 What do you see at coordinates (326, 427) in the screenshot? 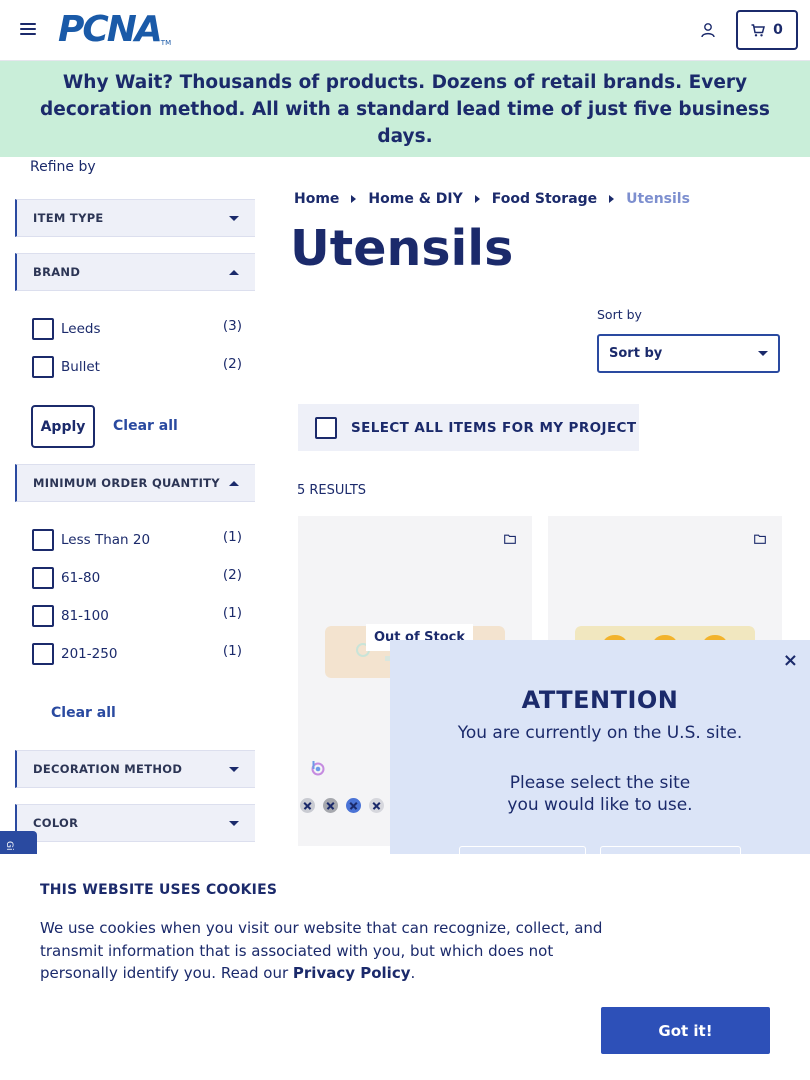
I see `select-all-checkbox` at bounding box center [326, 427].